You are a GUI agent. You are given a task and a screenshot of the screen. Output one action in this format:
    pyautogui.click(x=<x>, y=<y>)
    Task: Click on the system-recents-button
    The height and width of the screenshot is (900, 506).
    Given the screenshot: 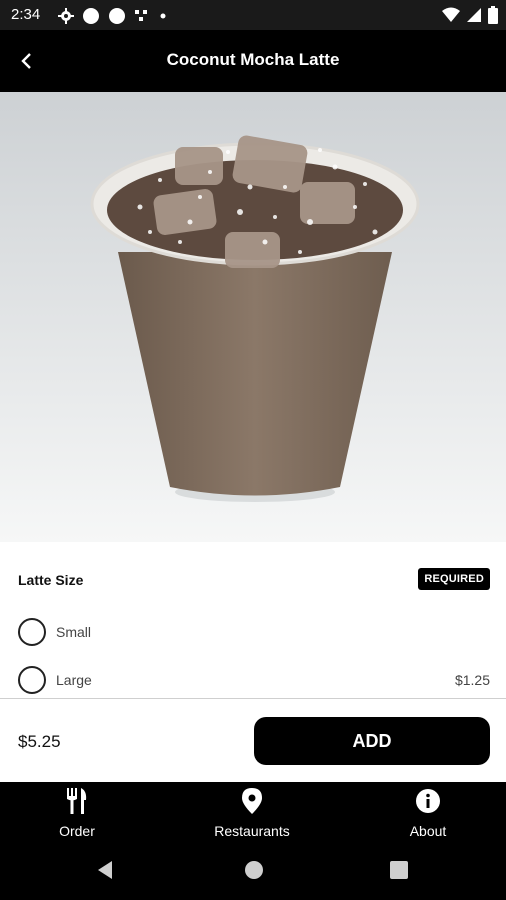 What is the action you would take?
    pyautogui.click(x=399, y=870)
    